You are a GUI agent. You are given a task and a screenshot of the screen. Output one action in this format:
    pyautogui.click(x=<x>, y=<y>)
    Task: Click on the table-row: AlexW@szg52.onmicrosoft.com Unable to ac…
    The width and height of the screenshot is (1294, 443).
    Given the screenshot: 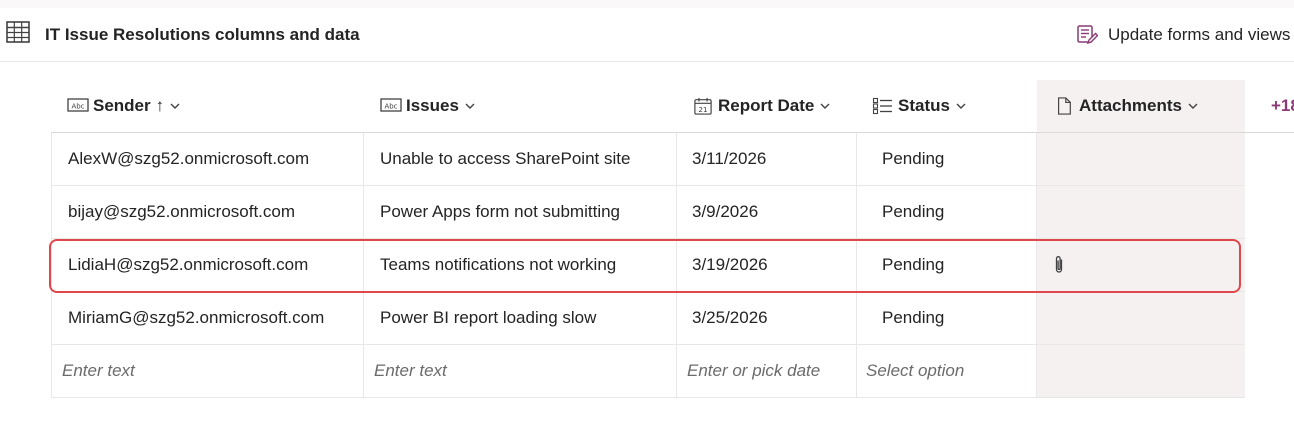 What is the action you would take?
    pyautogui.click(x=648, y=159)
    